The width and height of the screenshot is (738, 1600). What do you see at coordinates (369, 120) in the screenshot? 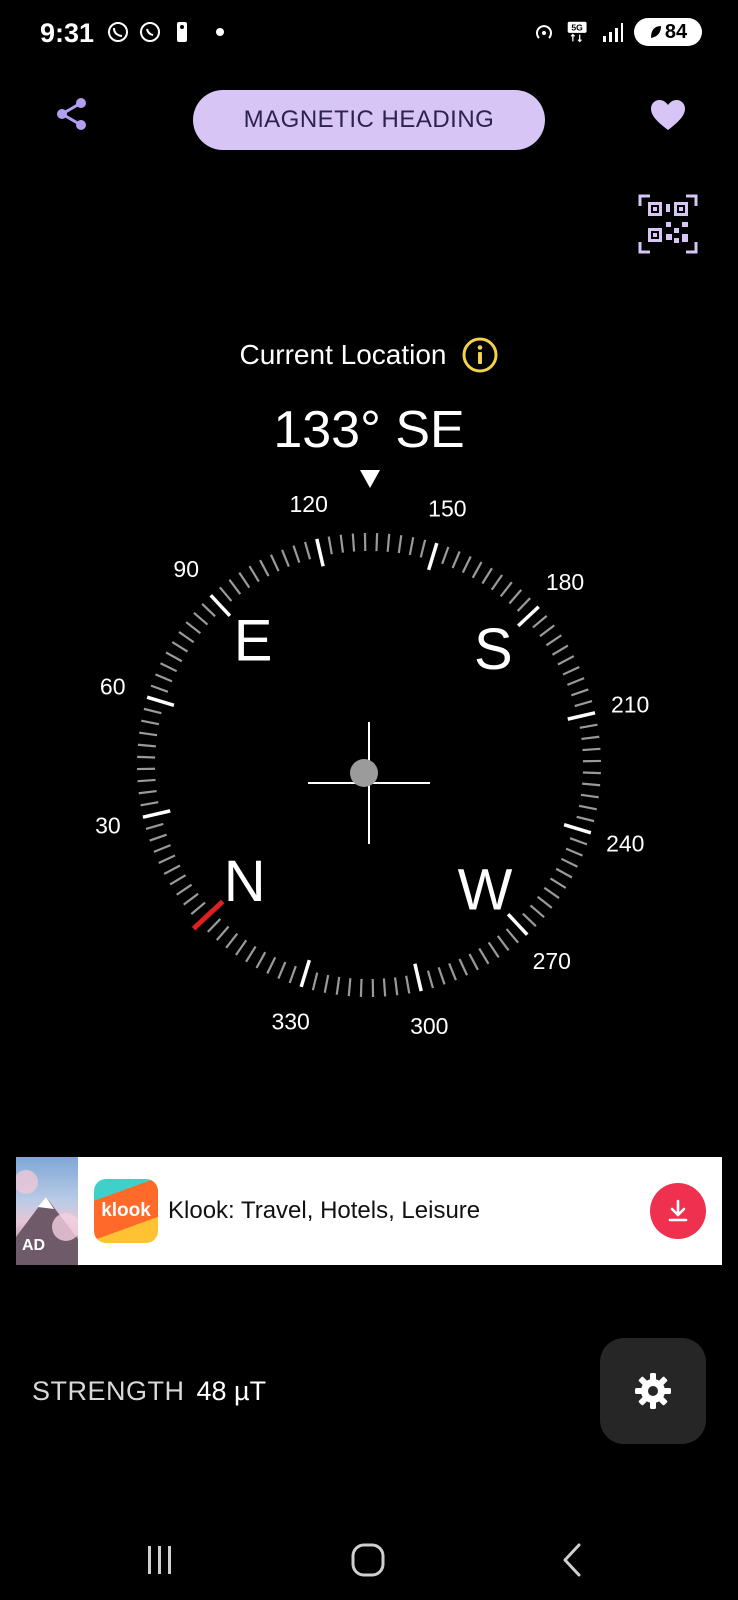
I see `magnetic-heading-button: MAGNETIC HEADING` at bounding box center [369, 120].